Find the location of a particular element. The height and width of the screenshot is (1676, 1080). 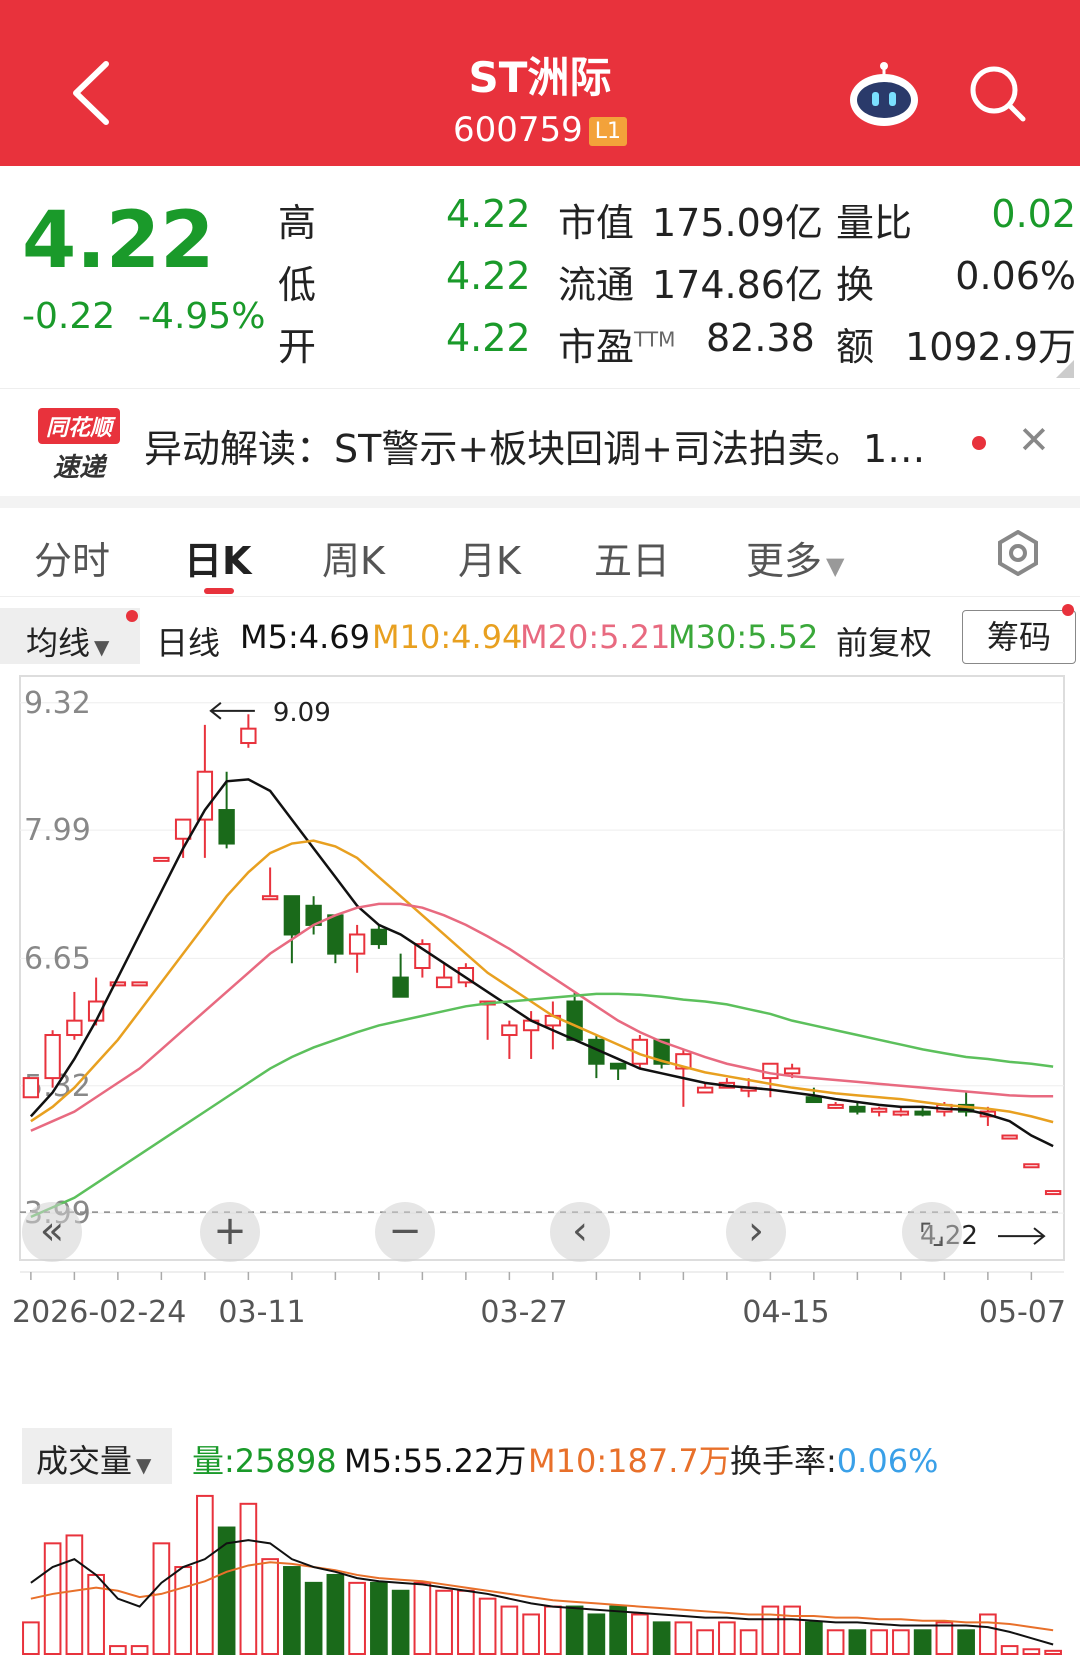

x-tick-label: 03-27 is located at coordinates (523, 1312).